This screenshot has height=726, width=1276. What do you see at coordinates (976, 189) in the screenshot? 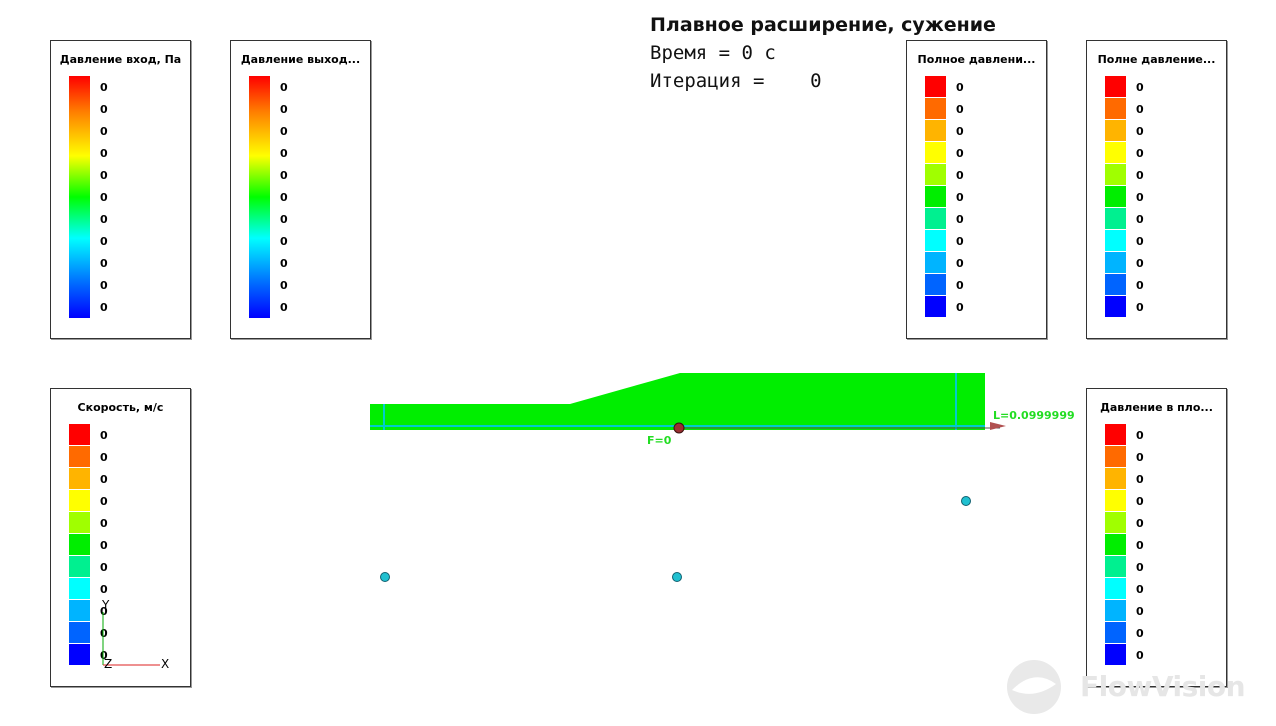
I see `legend-total-pressure-1: Полное давлени... 0 0 0 0 0 0 0 0 0 0 0` at bounding box center [976, 189].